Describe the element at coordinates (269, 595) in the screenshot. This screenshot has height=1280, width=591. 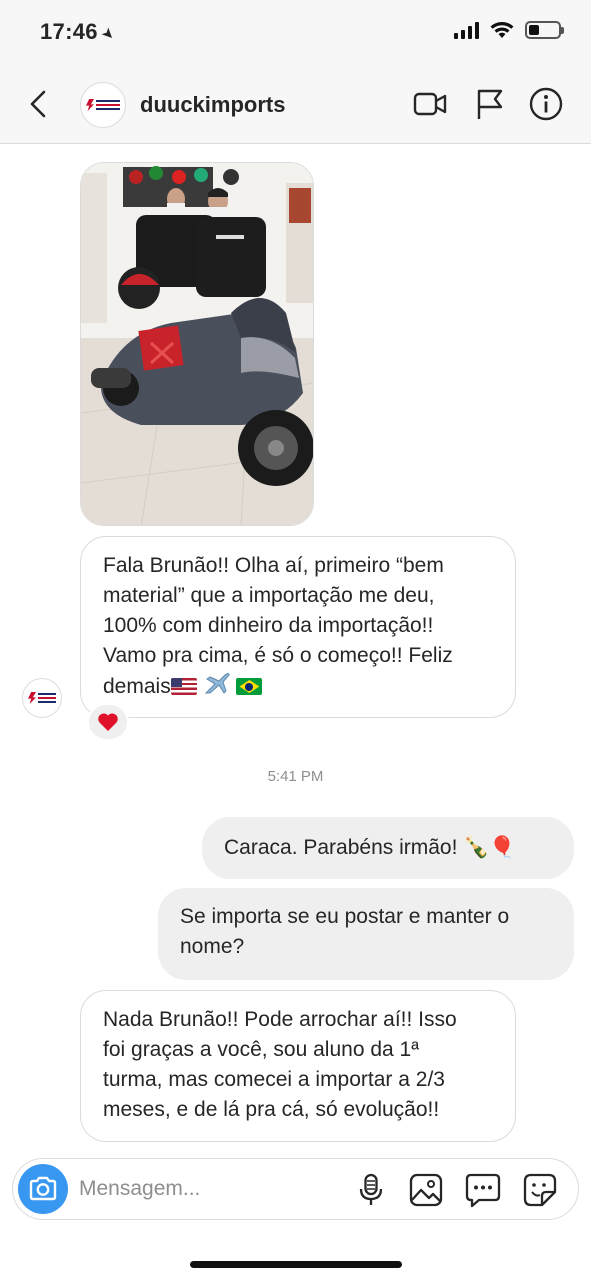
I see `message-line: material” que a importação me deu,` at that location.